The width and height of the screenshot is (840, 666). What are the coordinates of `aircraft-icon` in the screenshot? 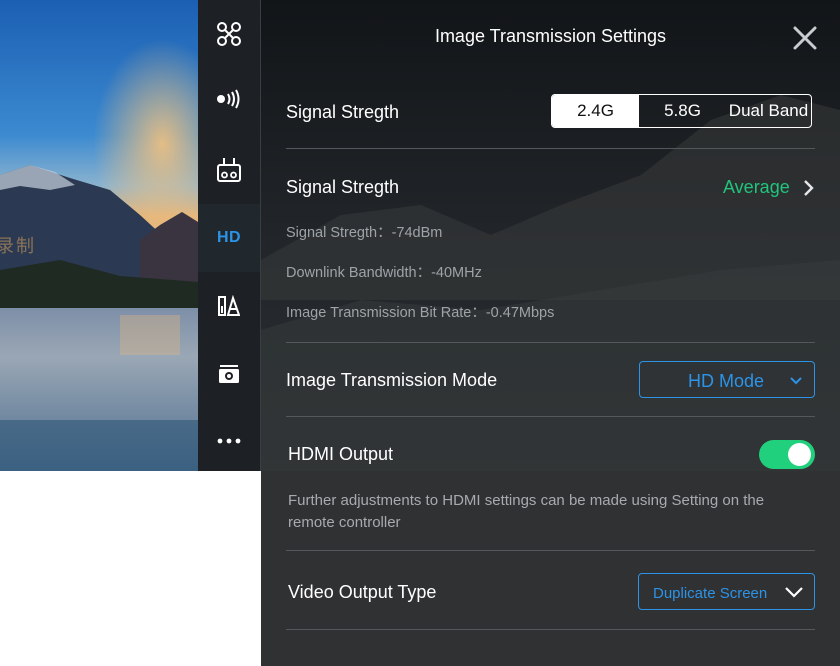 It's located at (229, 34).